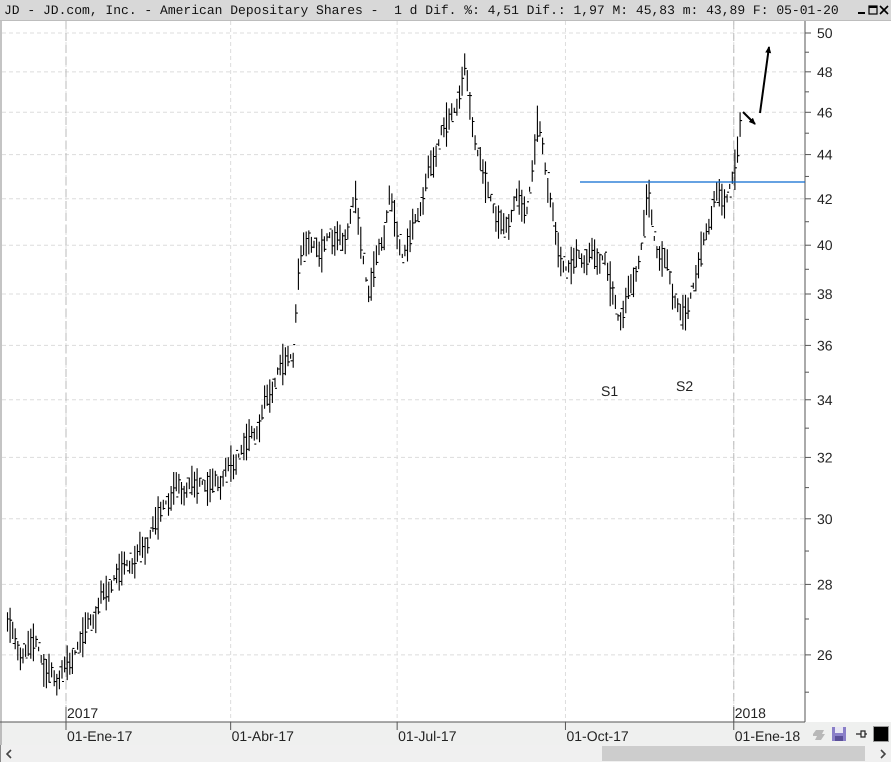 The width and height of the screenshot is (891, 762). Describe the element at coordinates (825, 245) in the screenshot. I see `axis-label: 40` at that location.